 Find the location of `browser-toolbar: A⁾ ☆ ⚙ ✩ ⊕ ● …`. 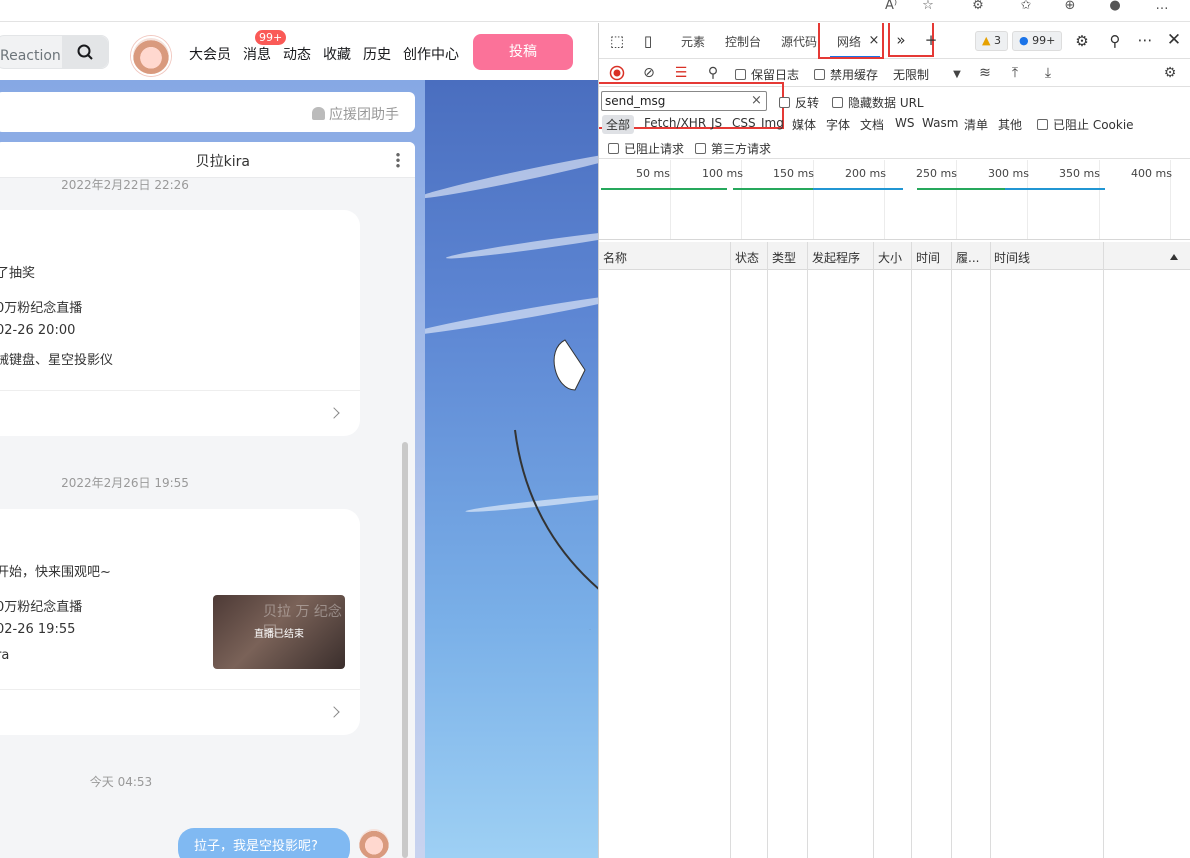

browser-toolbar: A⁾ ☆ ⚙ ✩ ⊕ ● … is located at coordinates (595, 11).